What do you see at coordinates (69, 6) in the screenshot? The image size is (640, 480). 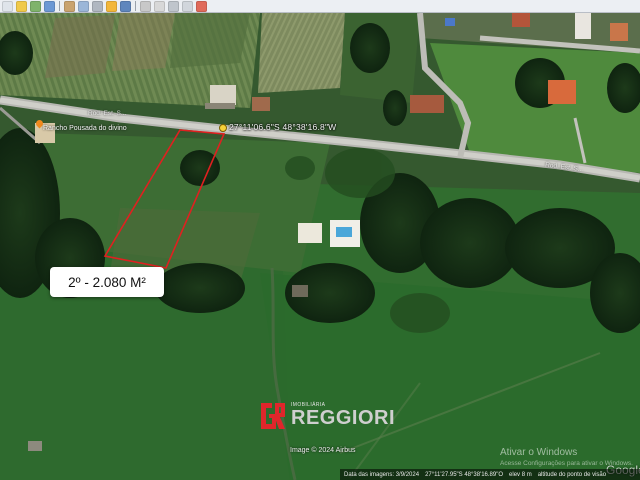 I see `overlay-icon` at bounding box center [69, 6].